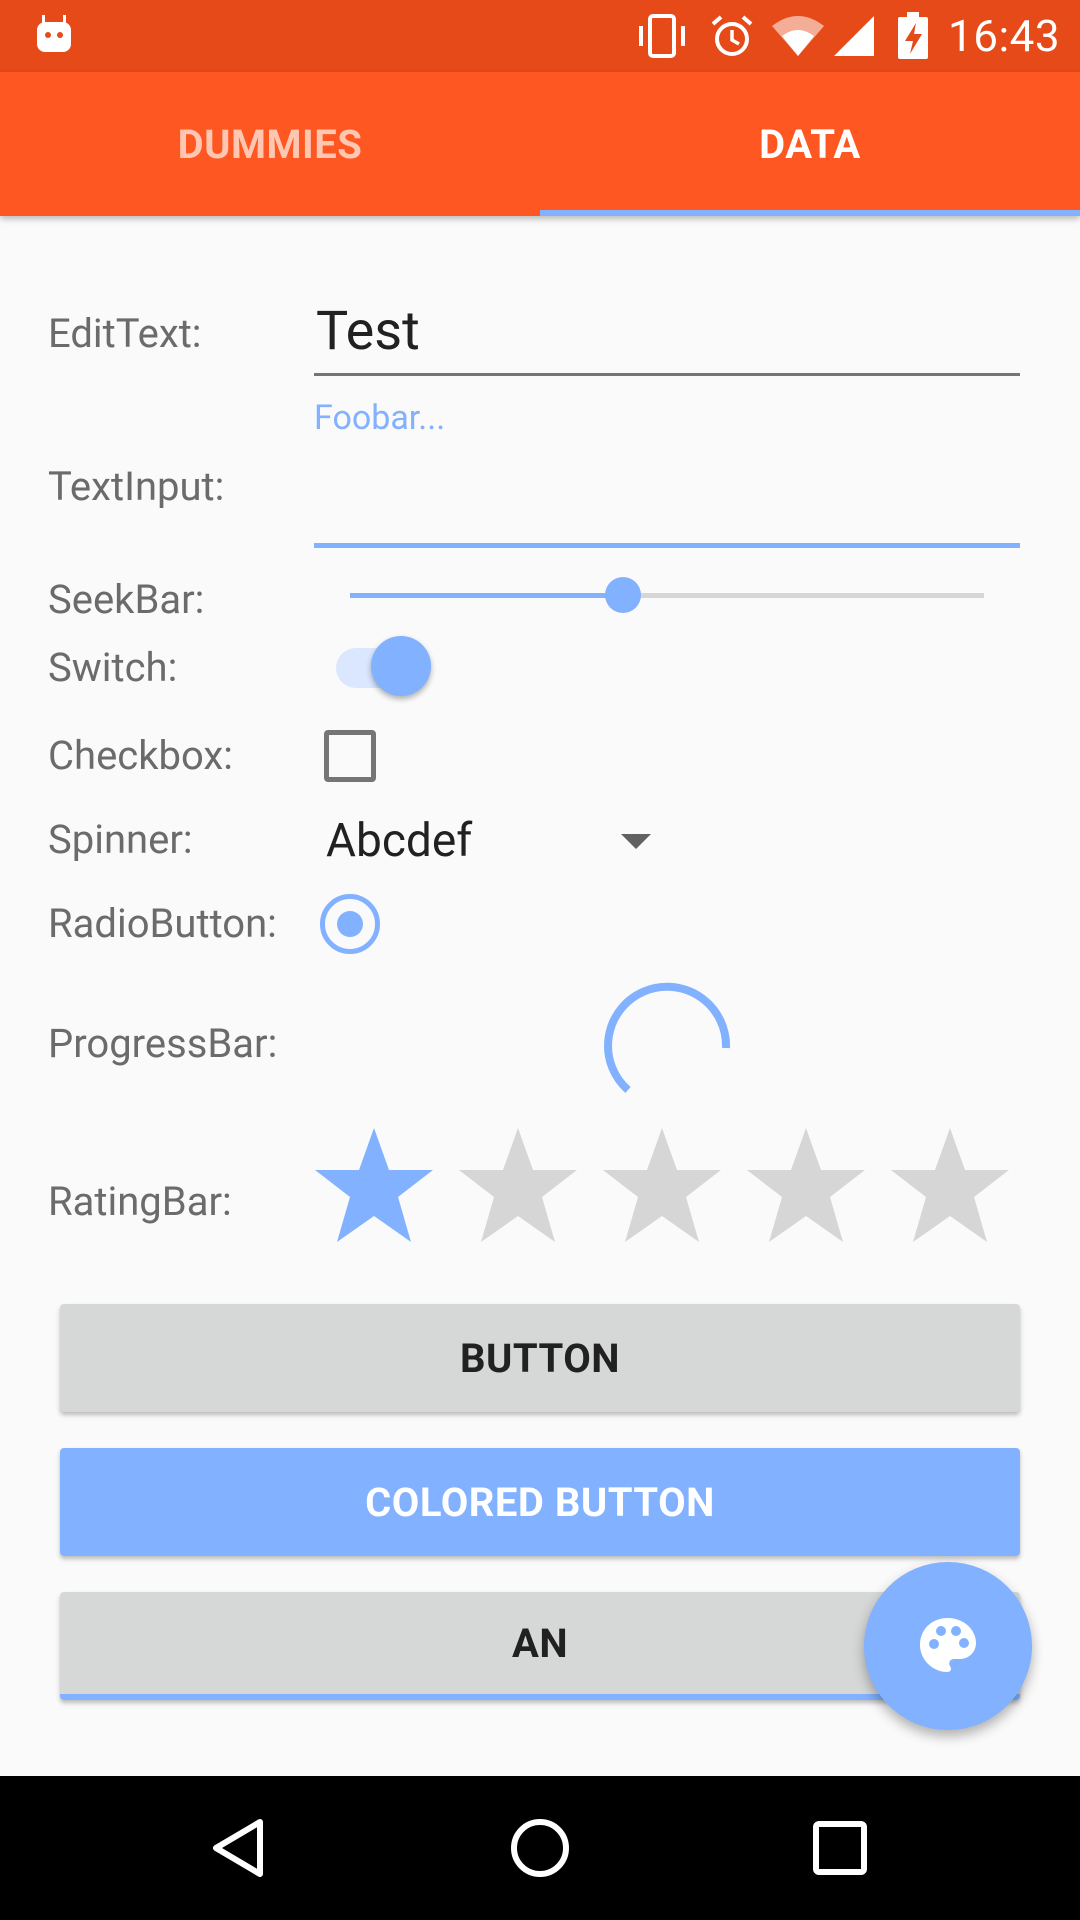 The image size is (1080, 1920). Describe the element at coordinates (350, 756) in the screenshot. I see `checkbox` at that location.